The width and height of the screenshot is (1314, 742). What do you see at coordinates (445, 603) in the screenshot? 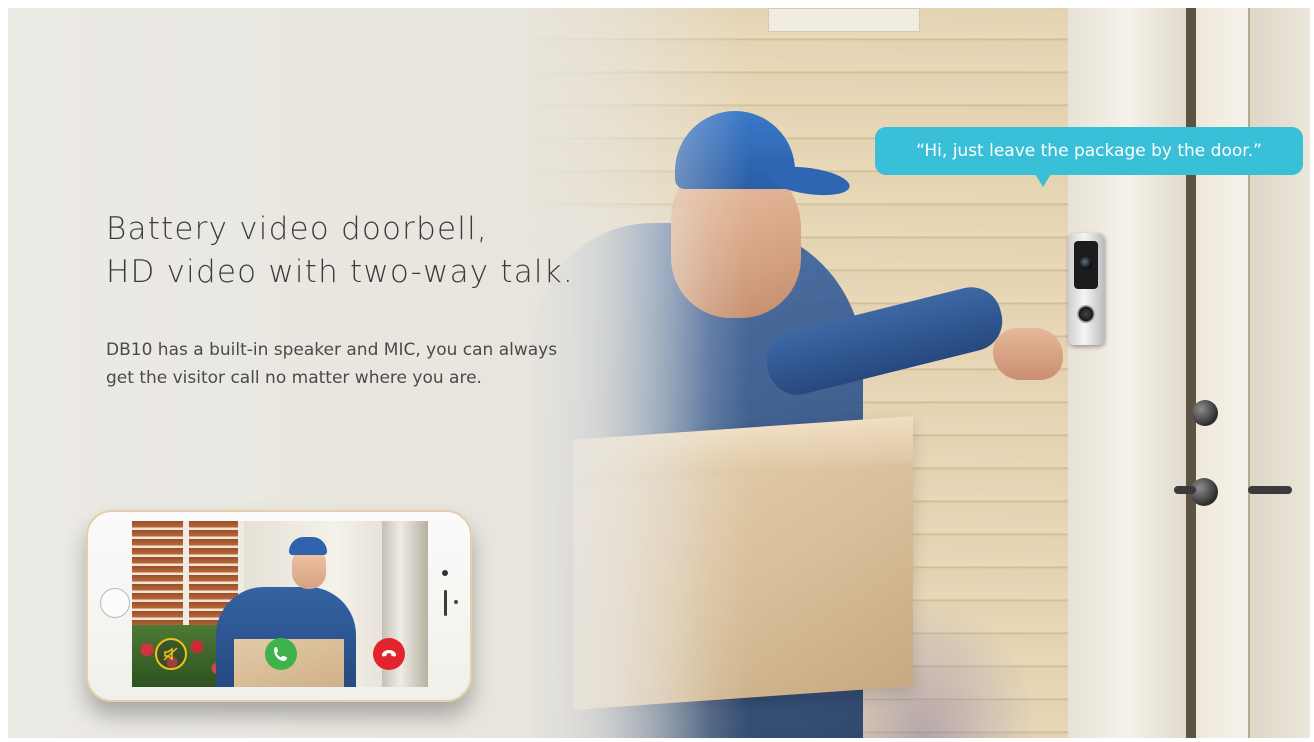
I see `earpiece-speaker-icon` at bounding box center [445, 603].